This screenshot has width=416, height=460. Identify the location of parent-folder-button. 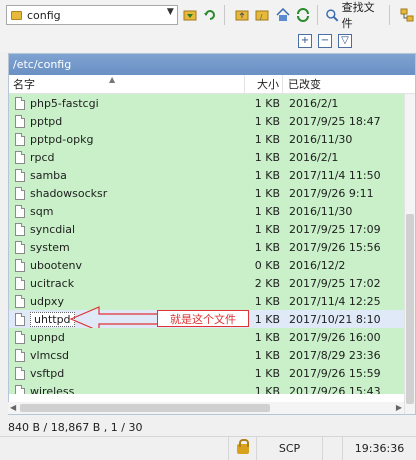
(242, 15).